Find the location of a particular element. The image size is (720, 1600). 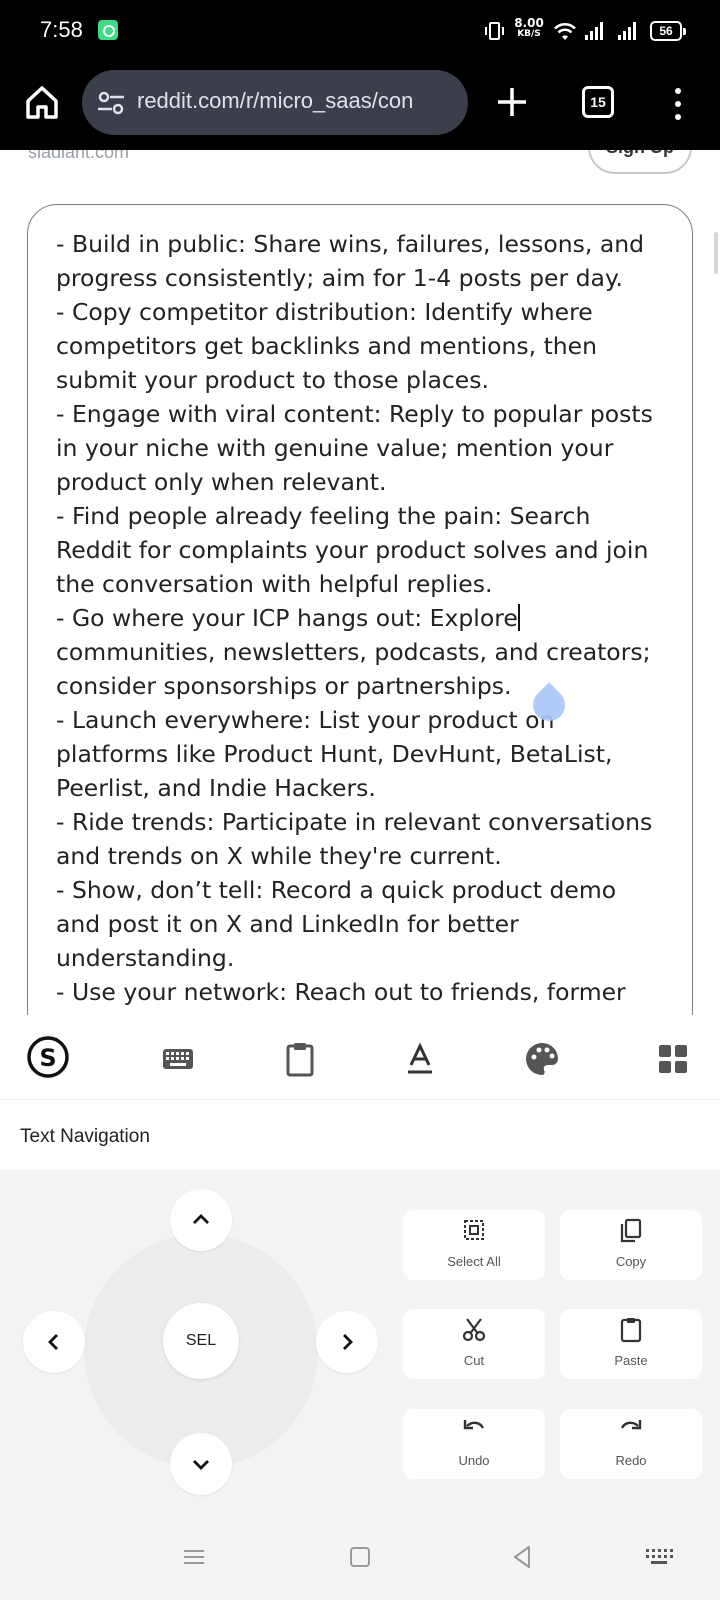

cut-label: Cut is located at coordinates (474, 1360).